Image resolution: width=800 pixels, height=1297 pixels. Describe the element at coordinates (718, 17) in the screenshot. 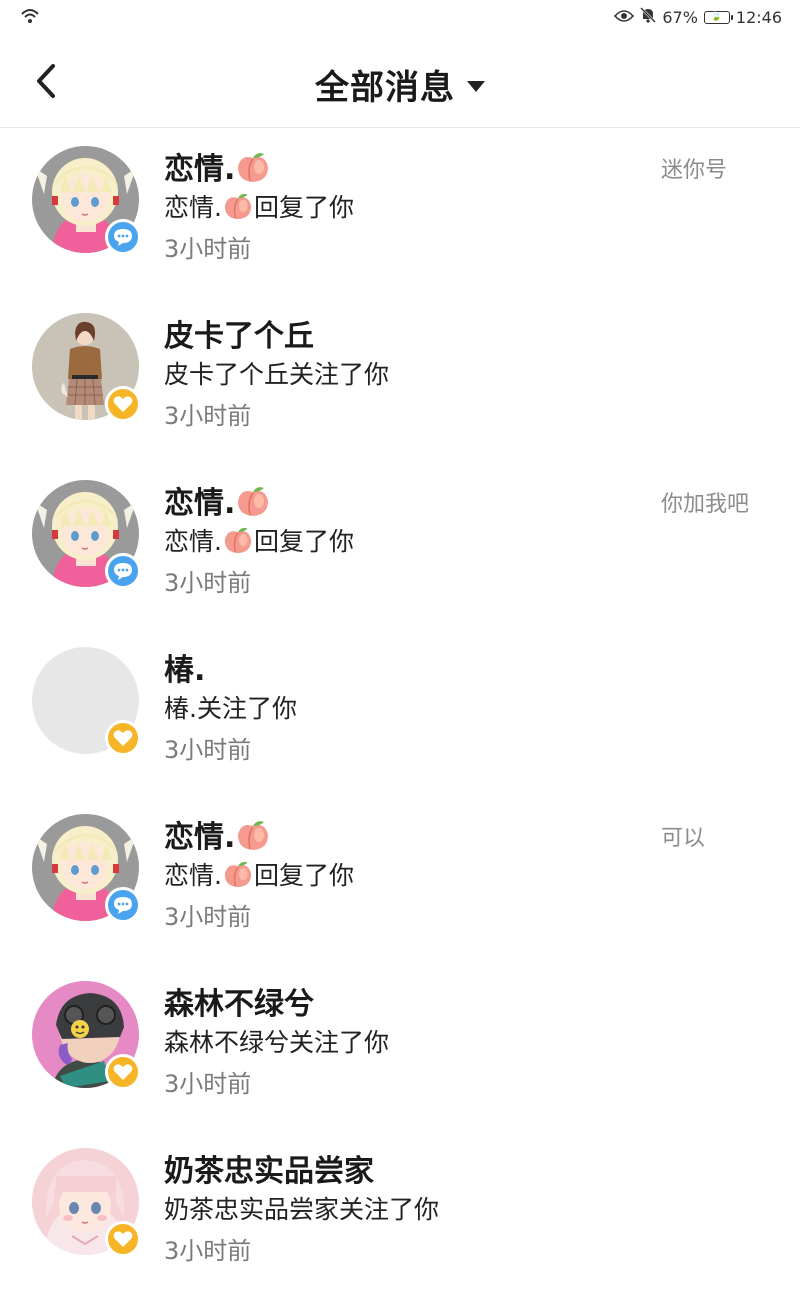

I see `battery-icon: 🍃` at that location.